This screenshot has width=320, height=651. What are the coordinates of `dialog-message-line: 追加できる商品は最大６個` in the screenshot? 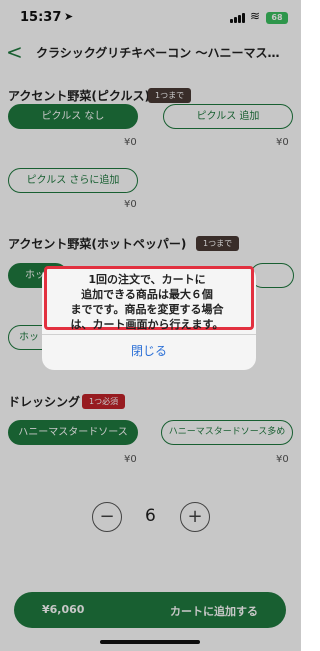 It's located at (147, 294).